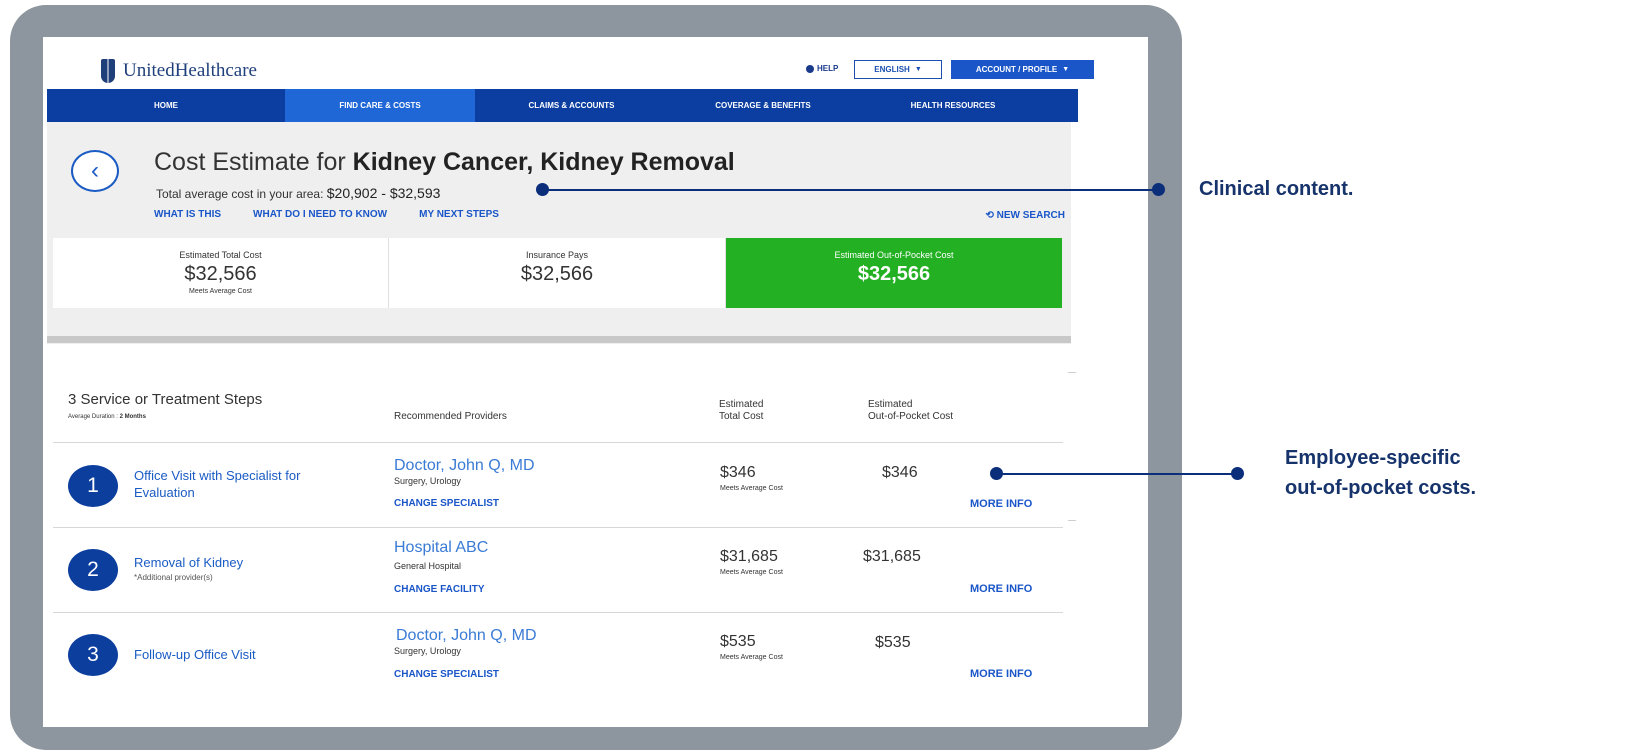 The image size is (1651, 755). Describe the element at coordinates (253, 162) in the screenshot. I see `title-prefix: Cost Estimate for` at that location.